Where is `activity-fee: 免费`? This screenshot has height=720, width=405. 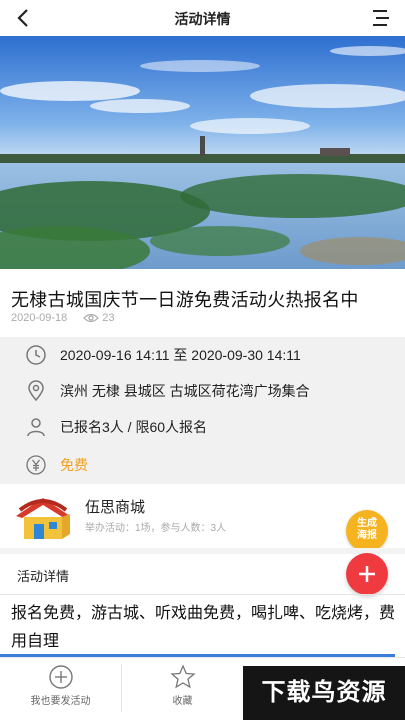
activity-fee: 免费 is located at coordinates (74, 465).